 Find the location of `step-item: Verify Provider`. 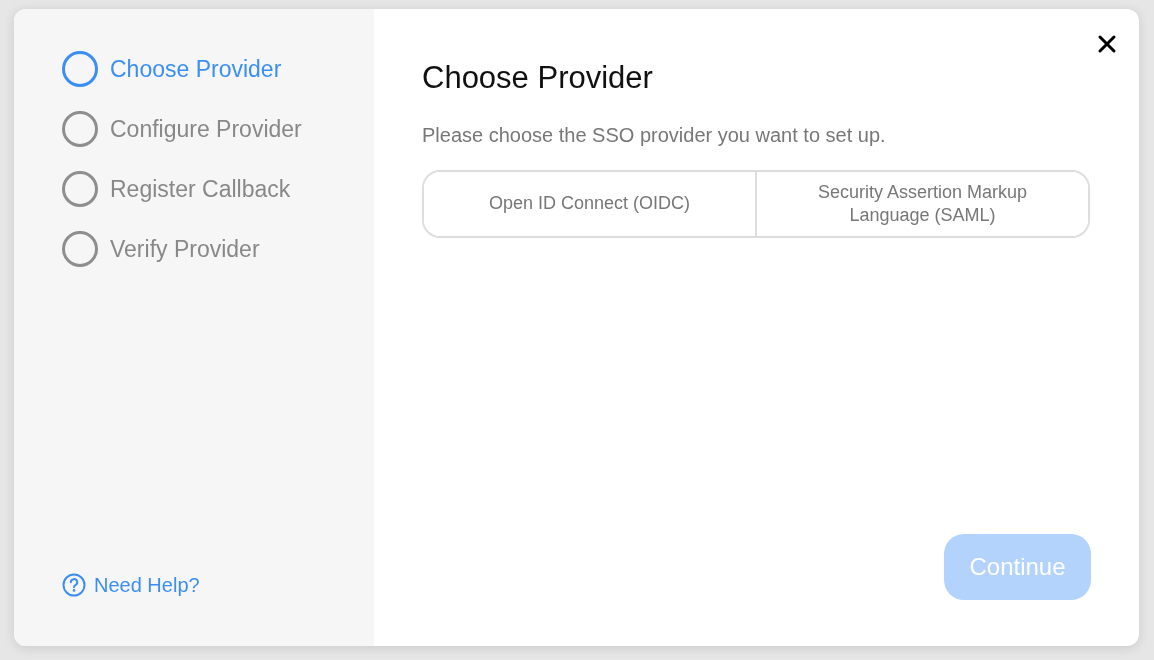

step-item: Verify Provider is located at coordinates (161, 249).